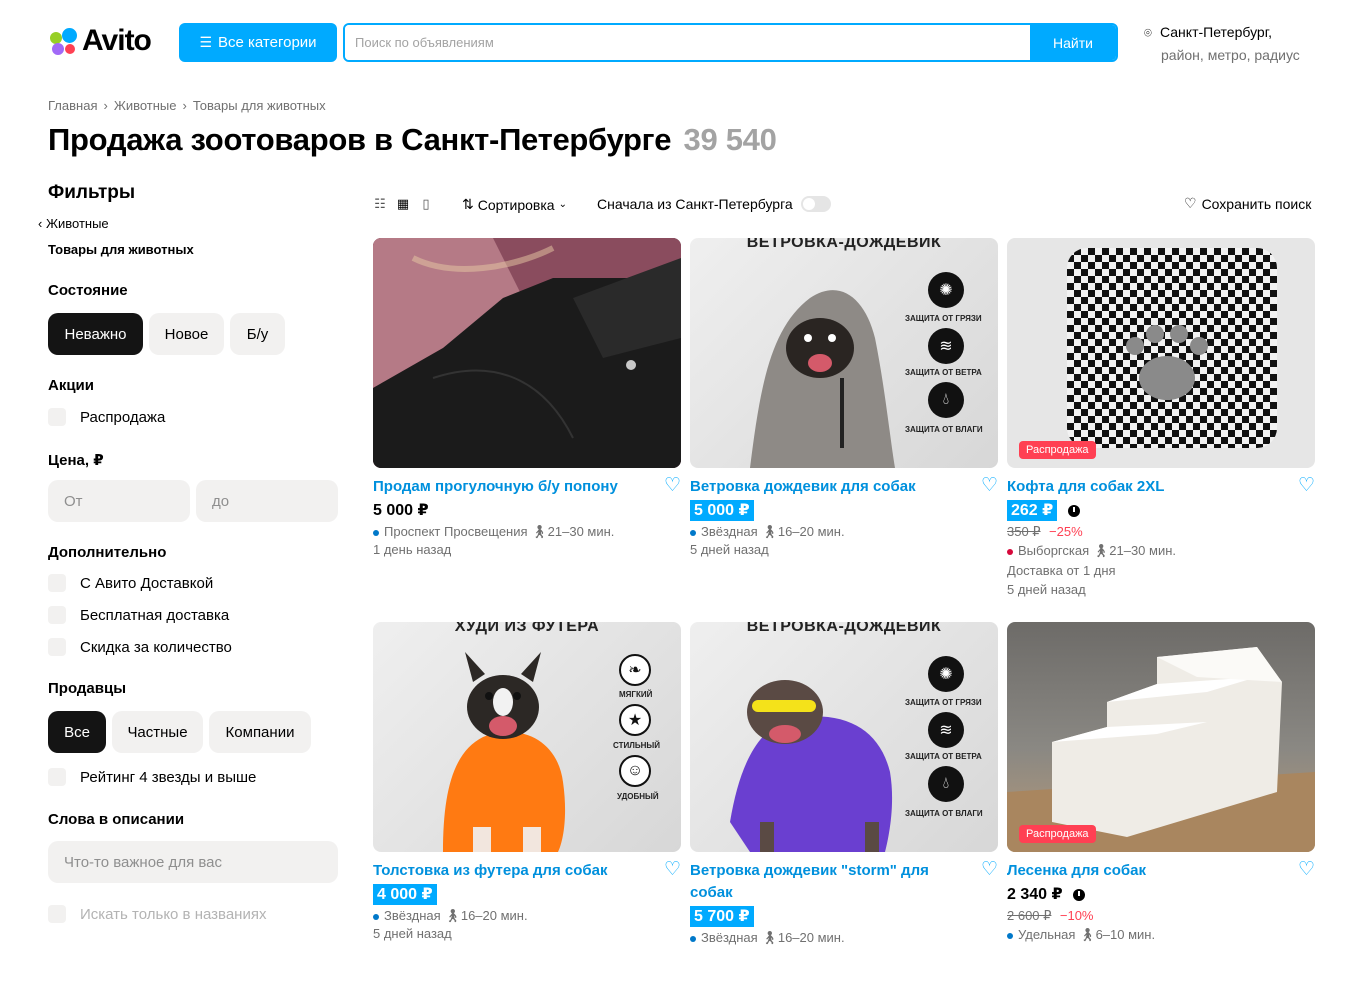  Describe the element at coordinates (152, 777) in the screenshot. I see `rating-checkbox: Рейтинг 4 звезды и выше` at that location.